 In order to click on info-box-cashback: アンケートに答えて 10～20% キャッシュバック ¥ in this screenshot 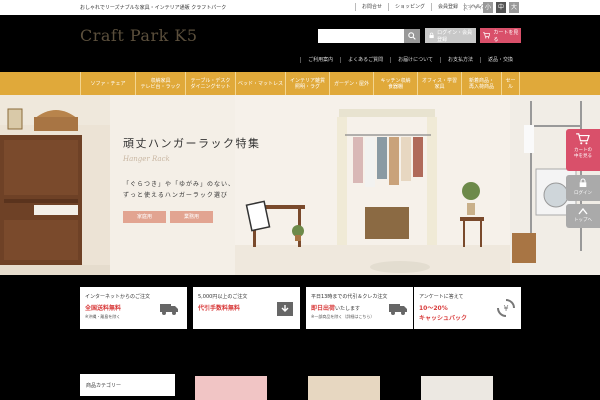, I will do `click(467, 308)`.